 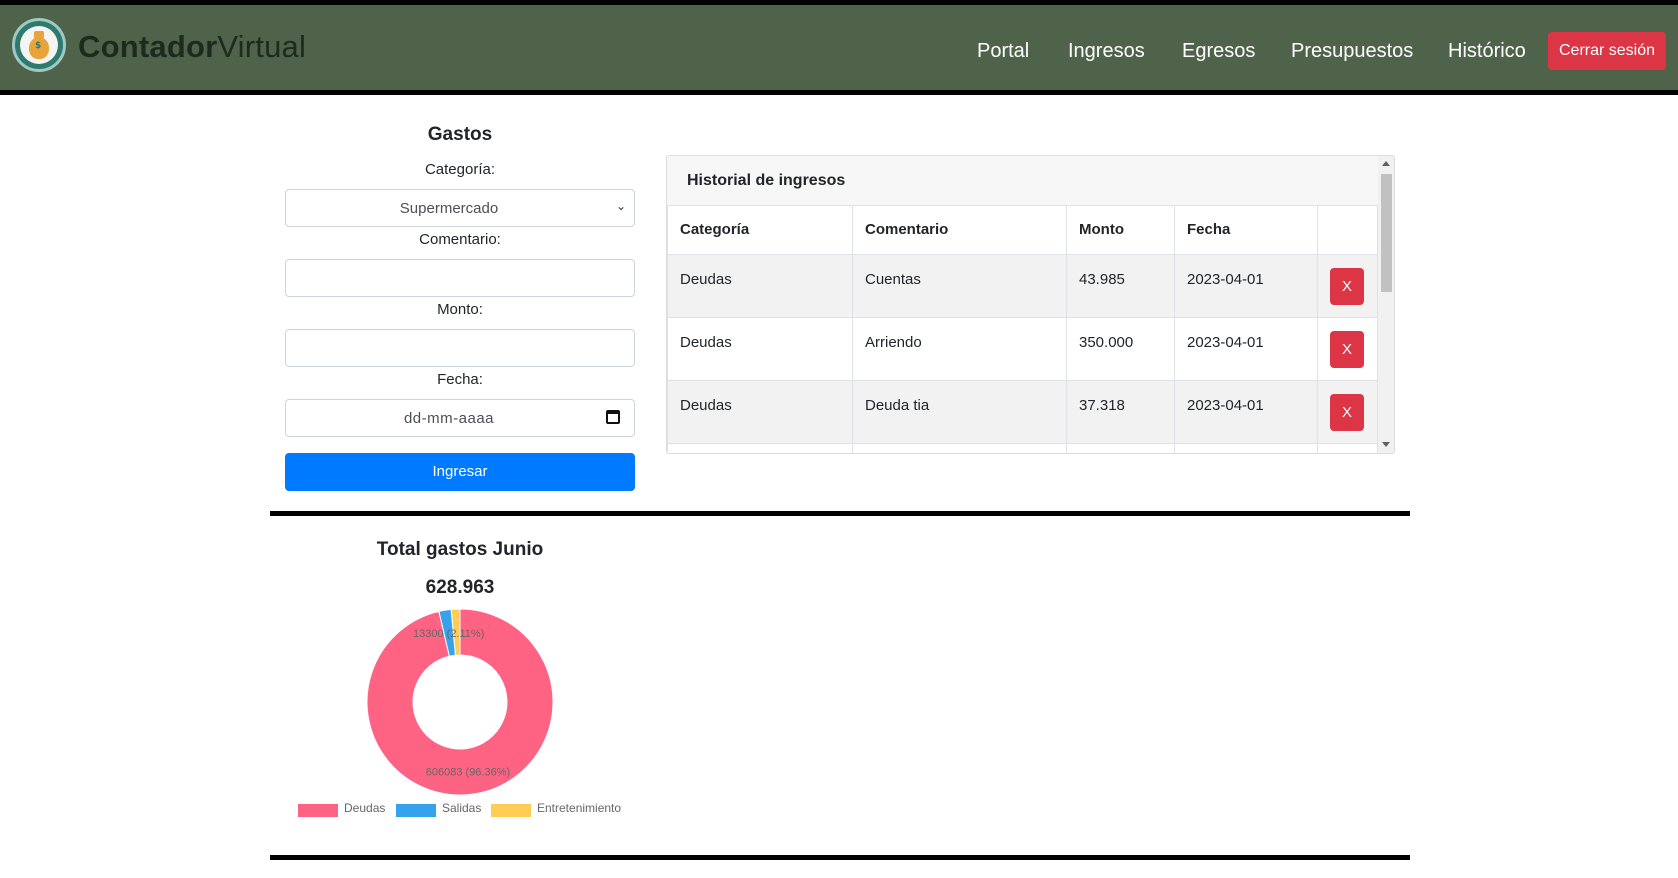 What do you see at coordinates (613, 417) in the screenshot?
I see `calendar-icon` at bounding box center [613, 417].